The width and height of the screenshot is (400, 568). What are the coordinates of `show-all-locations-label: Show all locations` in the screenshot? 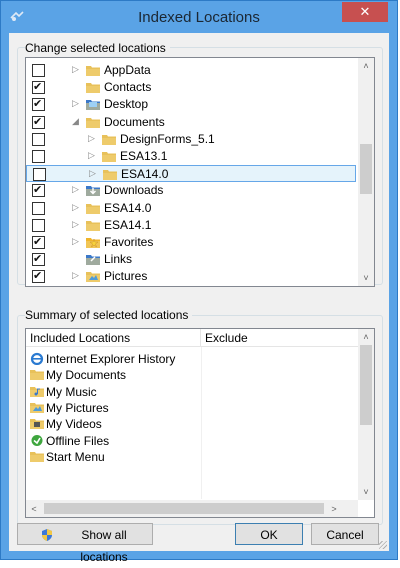 It's located at (104, 546).